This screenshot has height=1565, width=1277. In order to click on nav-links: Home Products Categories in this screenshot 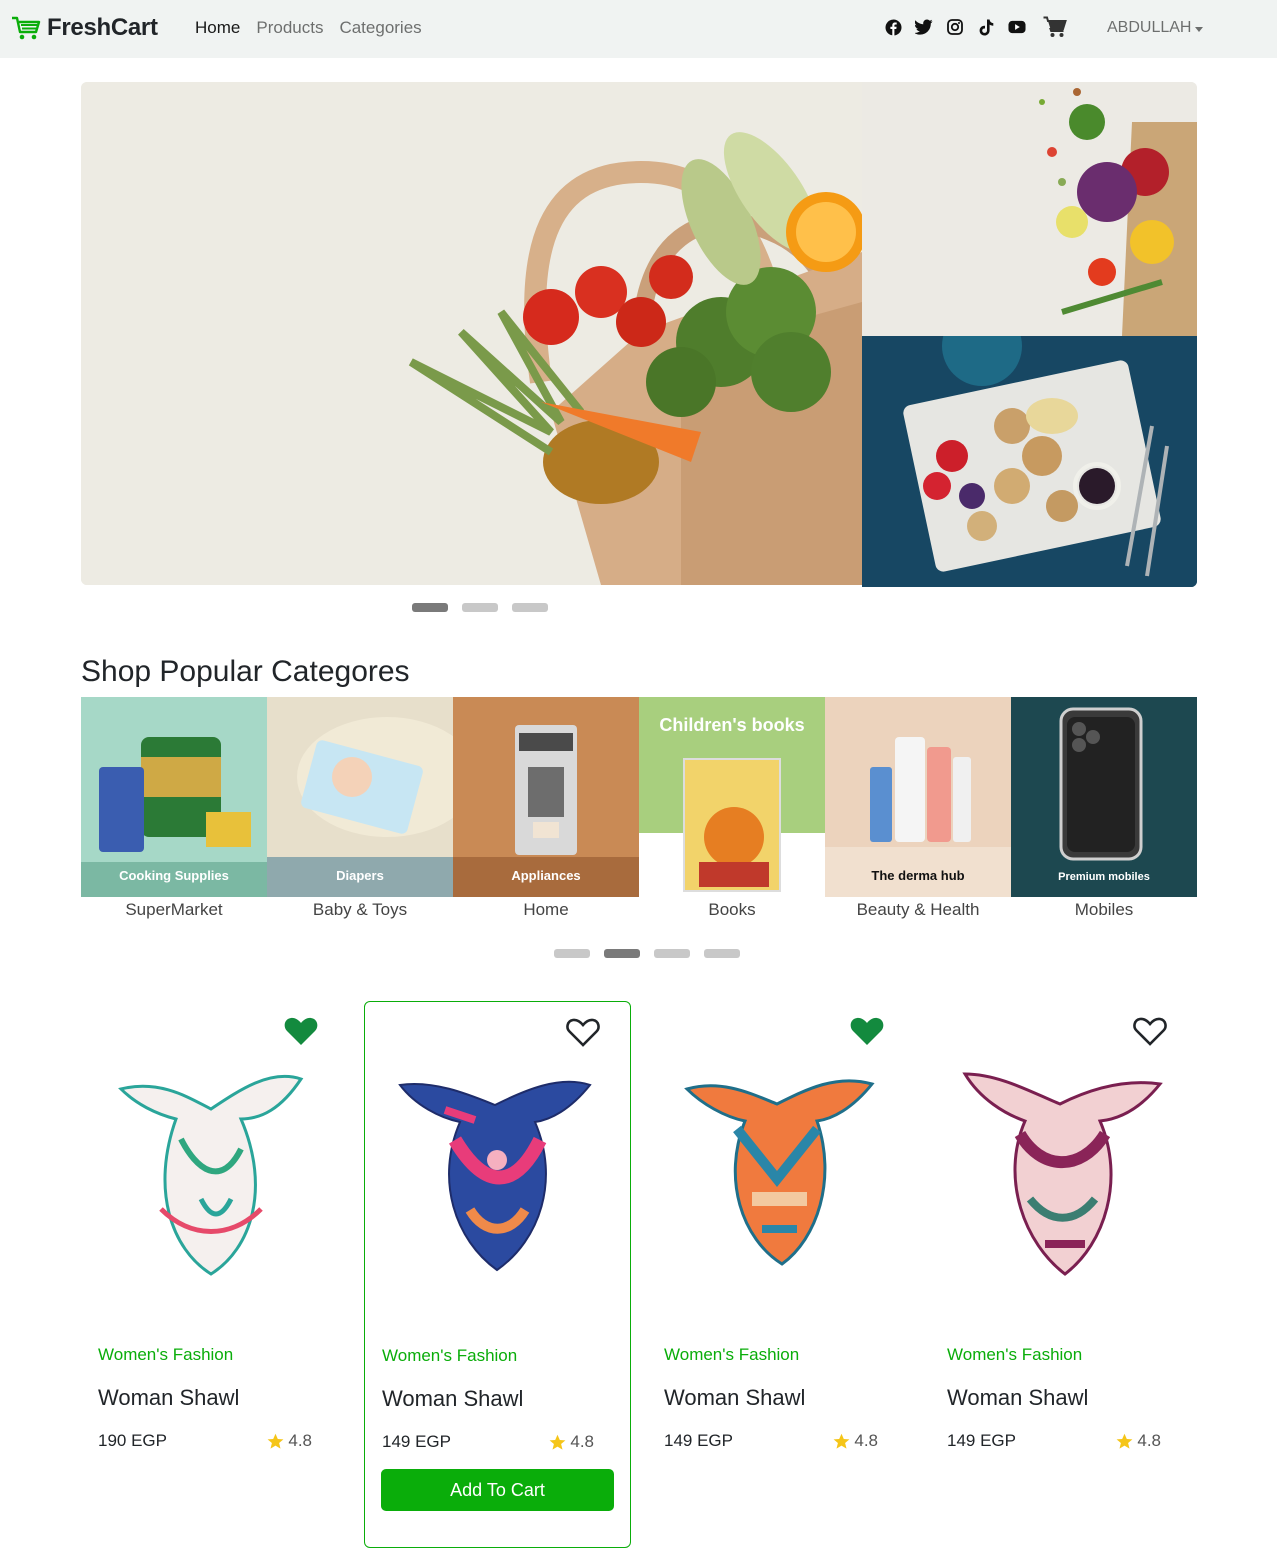, I will do `click(308, 28)`.